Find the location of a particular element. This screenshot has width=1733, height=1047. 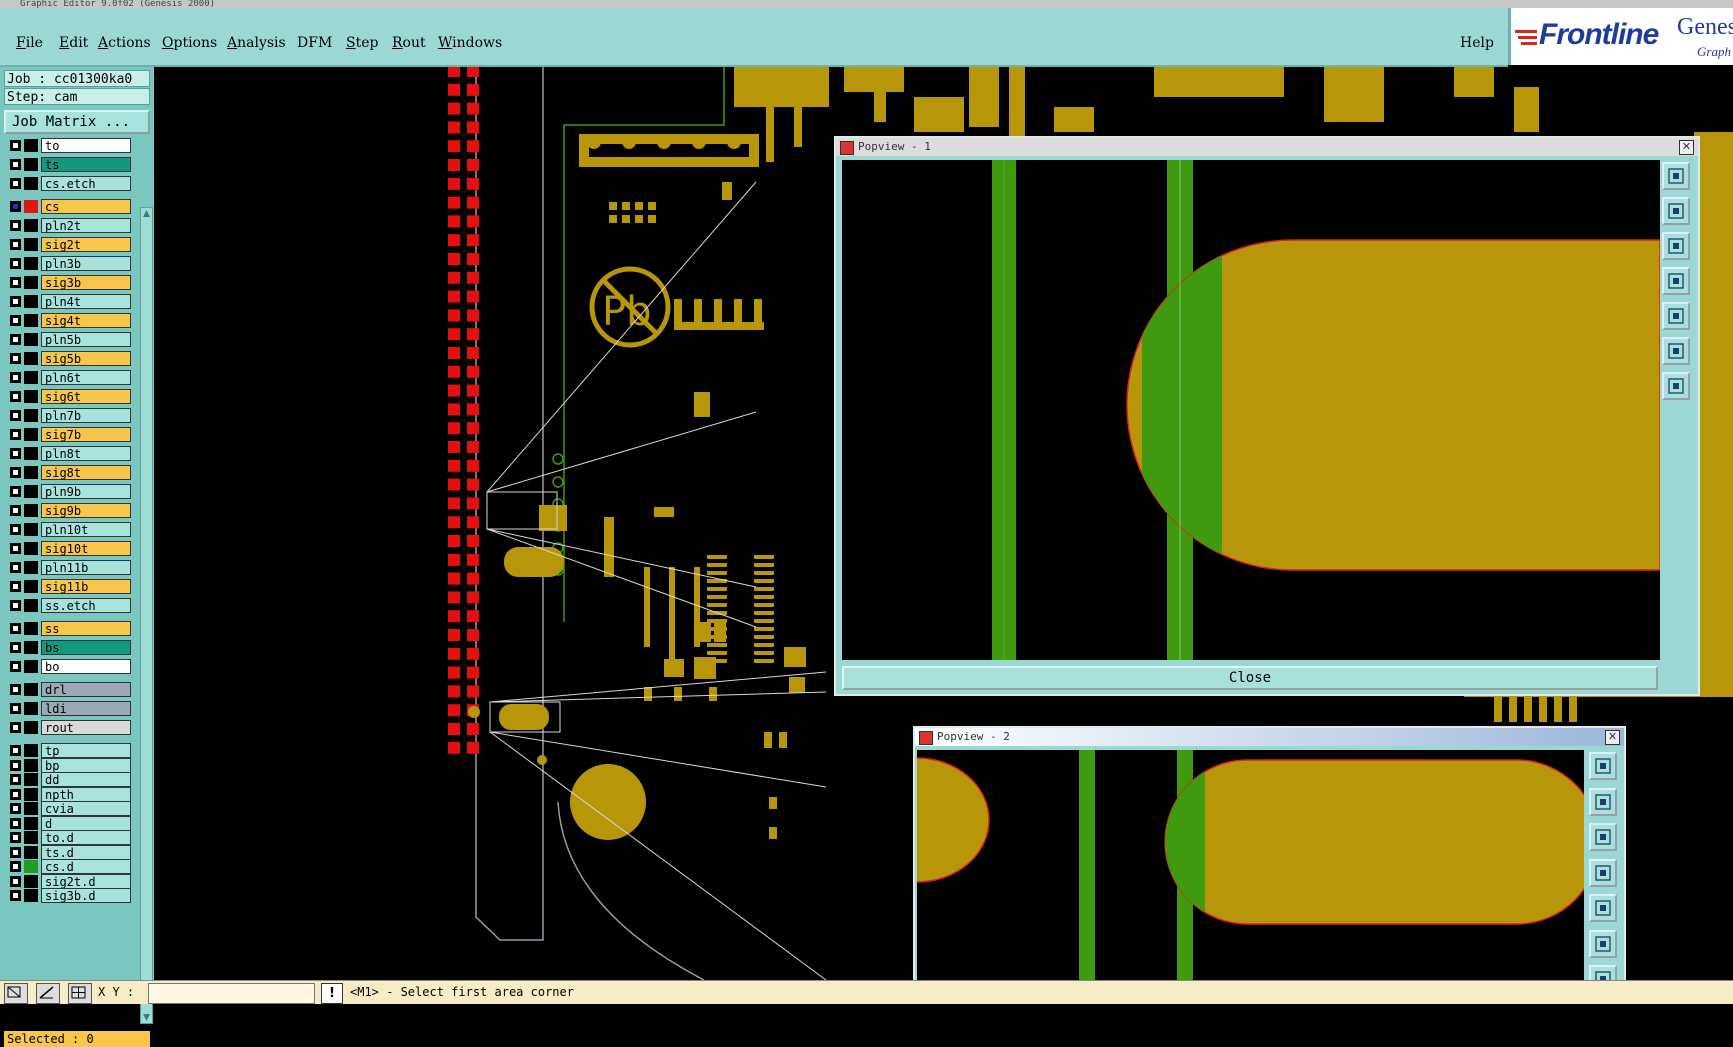

layer-row-pln7b: pln7b is located at coordinates (69, 415).